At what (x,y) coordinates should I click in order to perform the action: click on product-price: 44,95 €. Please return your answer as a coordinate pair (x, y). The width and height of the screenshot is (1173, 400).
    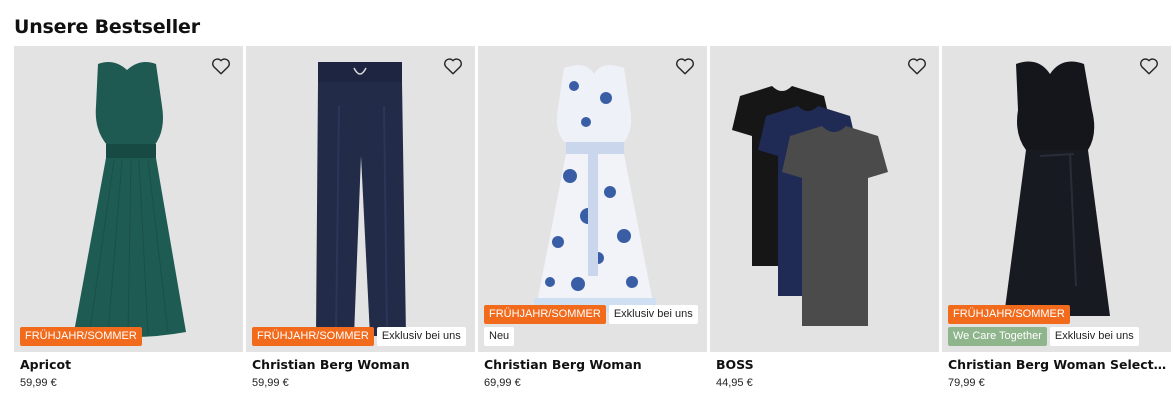
    Looking at the image, I should click on (734, 383).